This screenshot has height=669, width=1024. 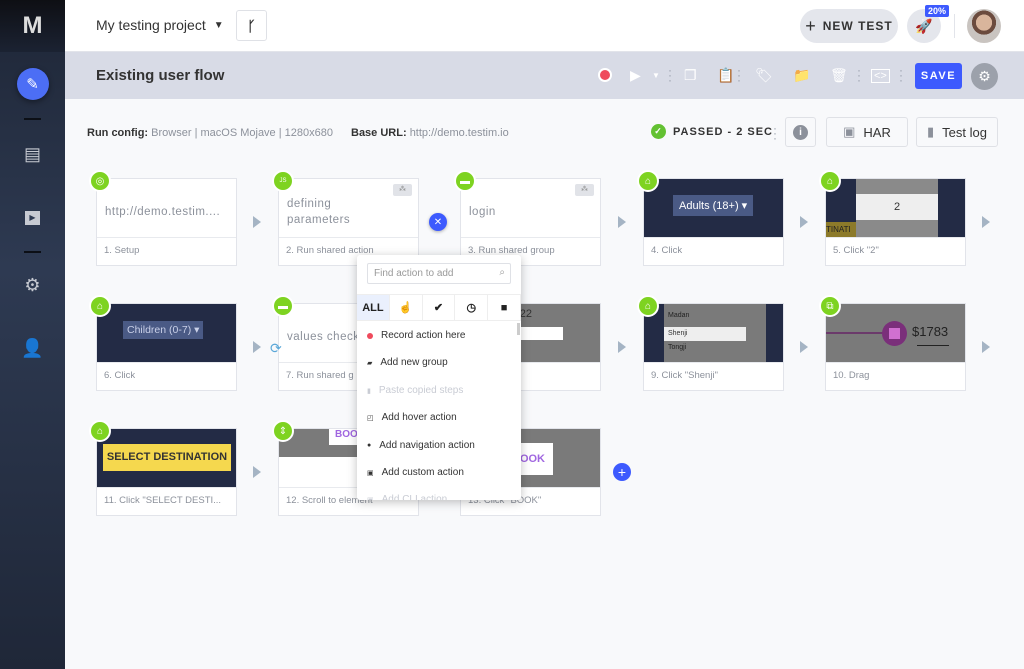 I want to click on step-card: Children (0-7) ▾ 6. Click, so click(x=166, y=347).